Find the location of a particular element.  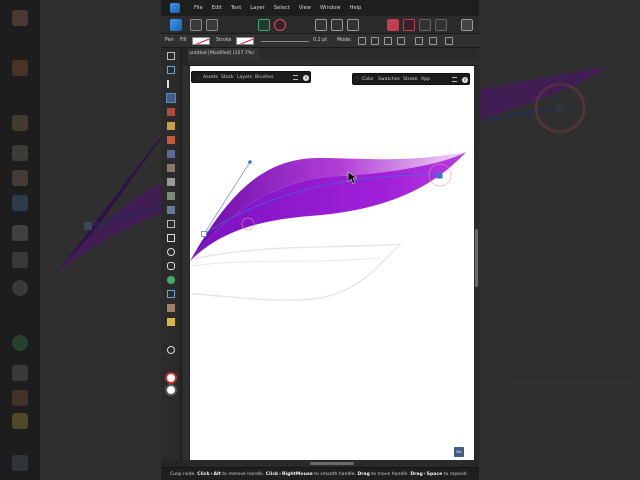

status-segment: Cusp node. is located at coordinates (184, 474).